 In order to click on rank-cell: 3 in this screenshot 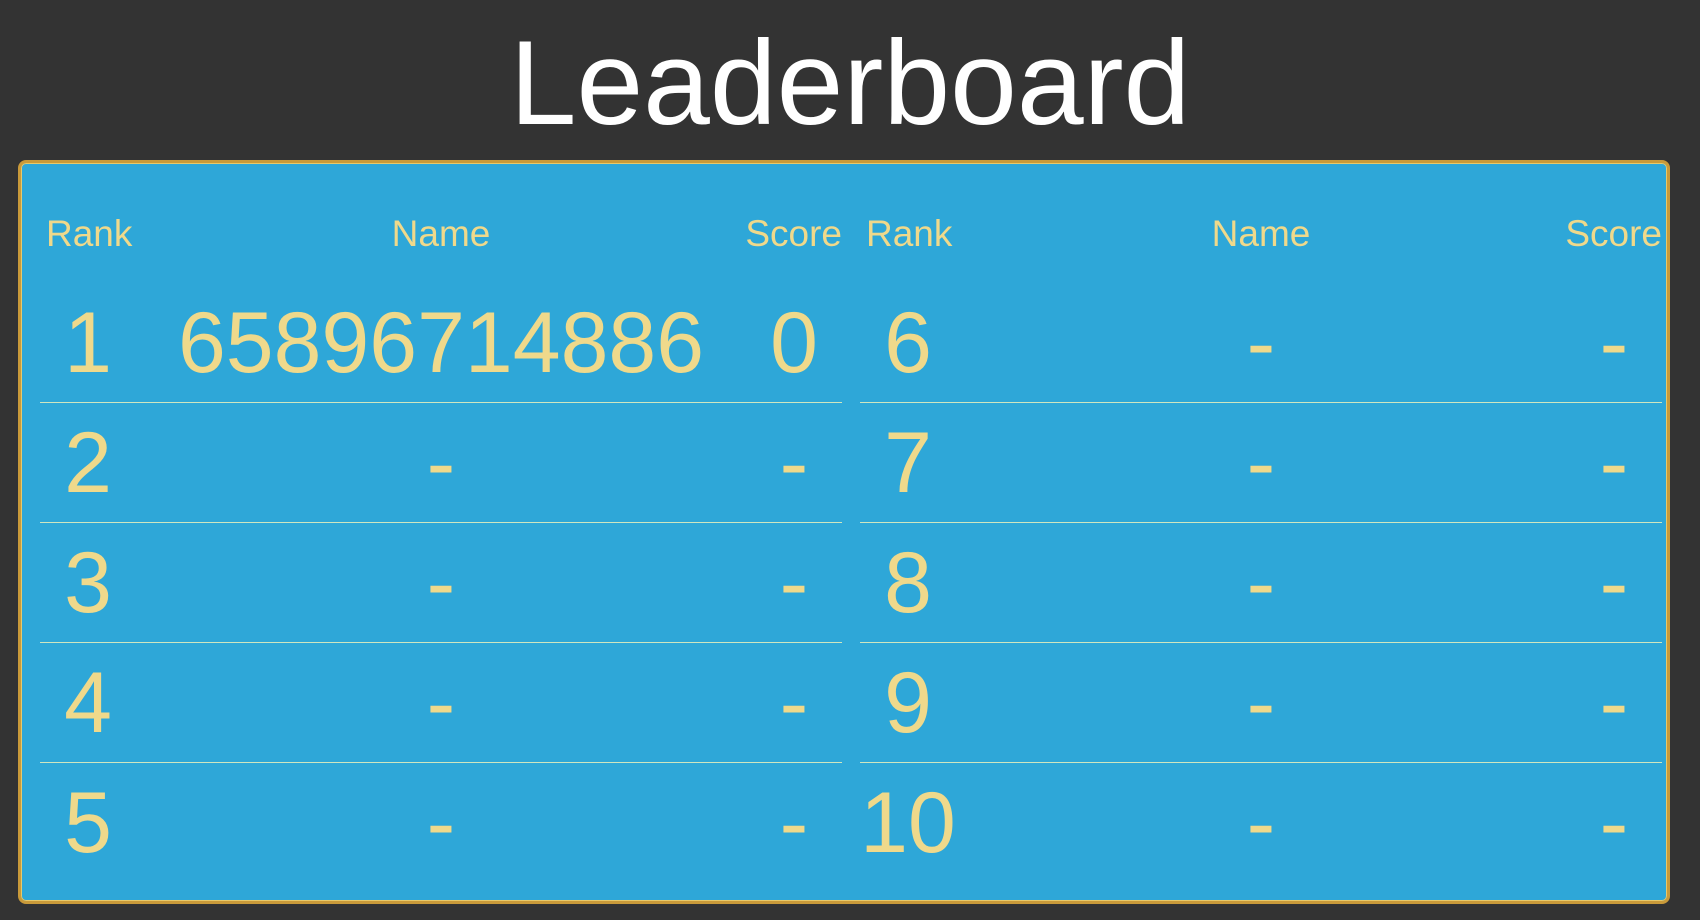, I will do `click(88, 582)`.